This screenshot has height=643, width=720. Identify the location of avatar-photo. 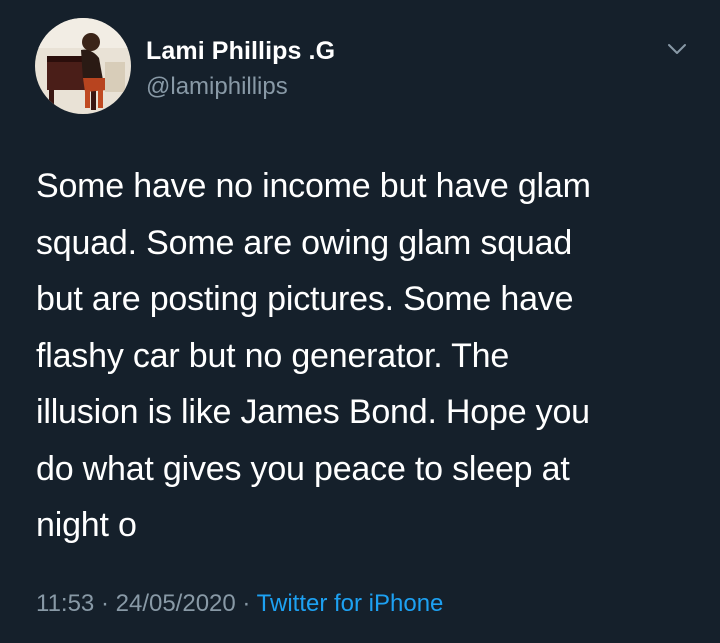
(83, 66).